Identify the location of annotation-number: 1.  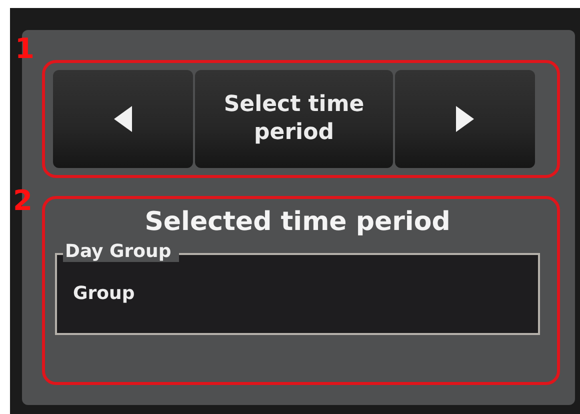
(24, 49).